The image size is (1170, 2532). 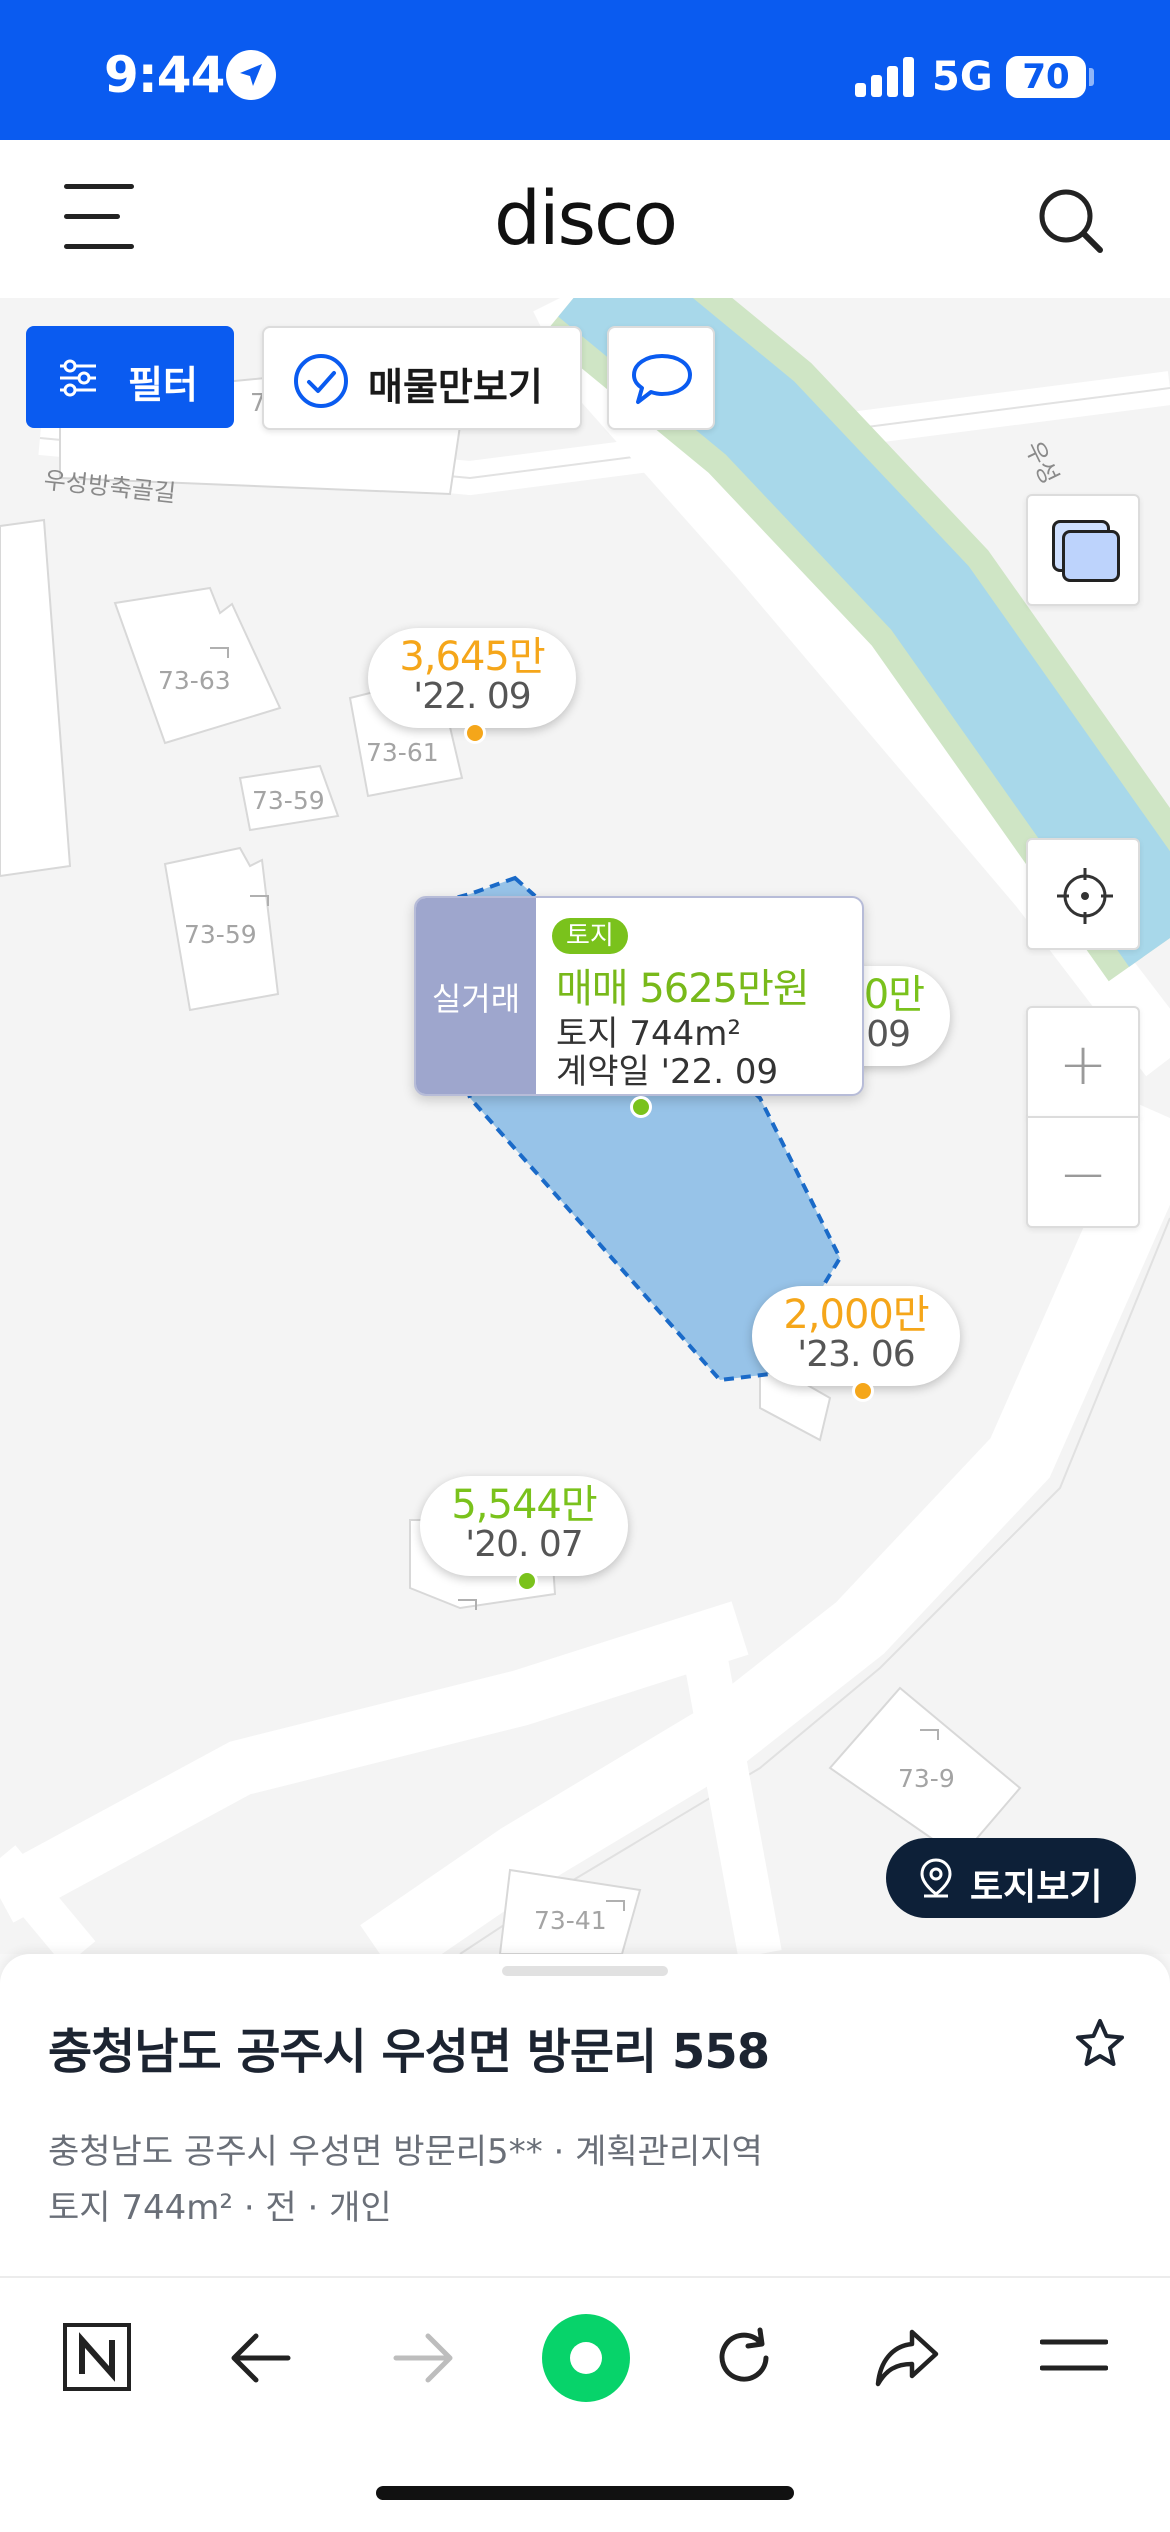 I want to click on filter-button: 필터, so click(x=130, y=377).